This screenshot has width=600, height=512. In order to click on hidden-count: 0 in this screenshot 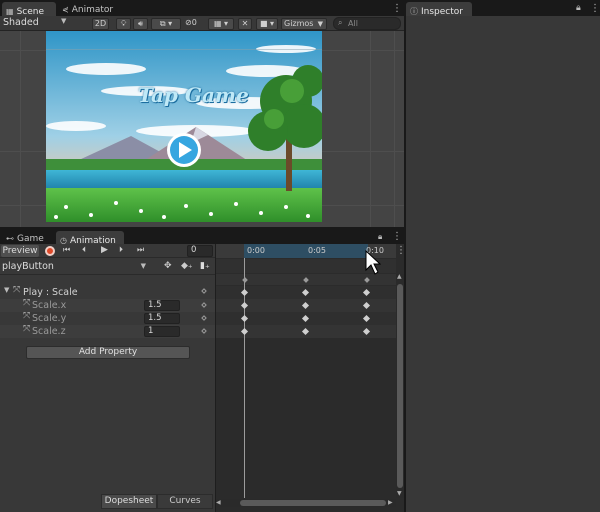, I will do `click(194, 22)`.